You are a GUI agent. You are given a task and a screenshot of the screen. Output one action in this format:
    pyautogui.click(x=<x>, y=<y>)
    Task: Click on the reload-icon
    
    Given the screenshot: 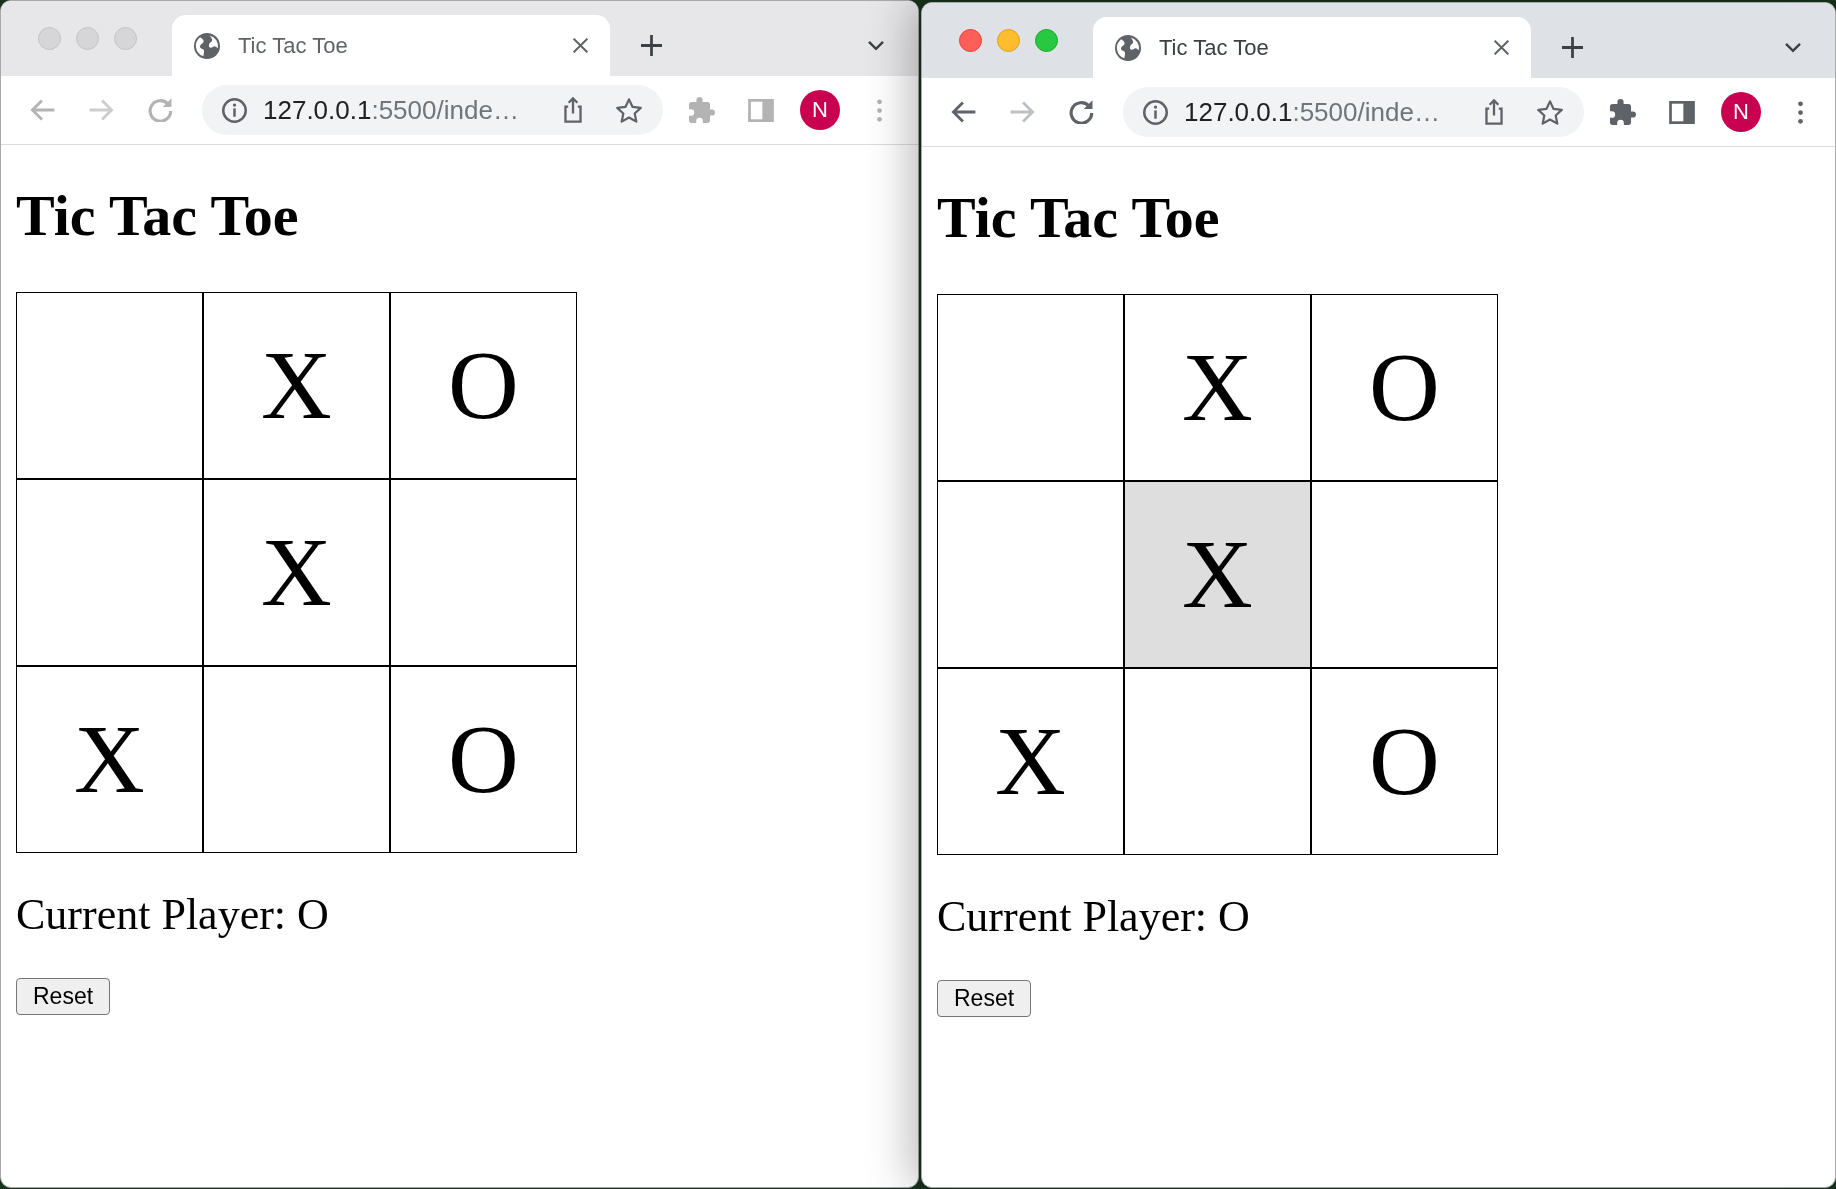 What is the action you would take?
    pyautogui.click(x=1081, y=112)
    